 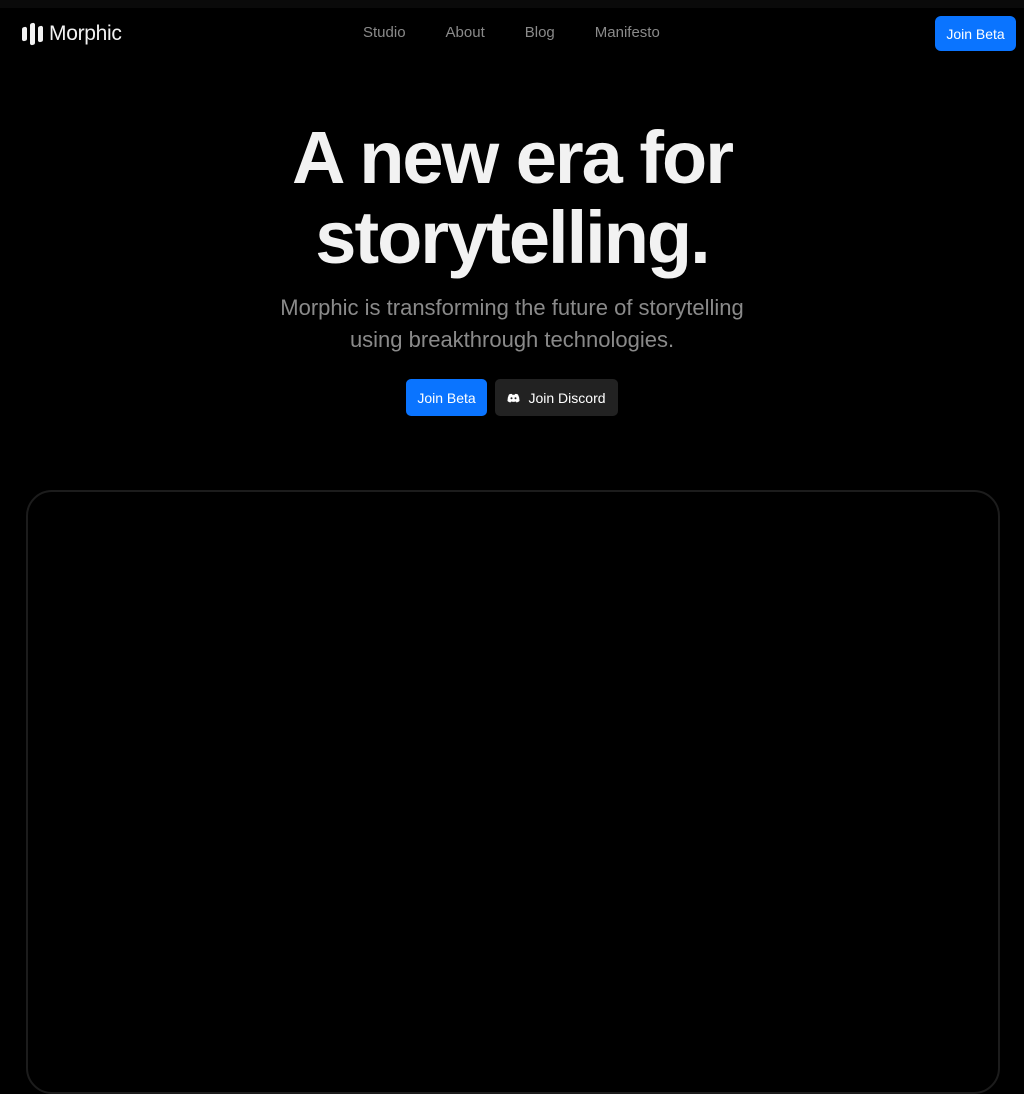 I want to click on nav-links: Studio About Blog Manifesto, so click(x=511, y=32).